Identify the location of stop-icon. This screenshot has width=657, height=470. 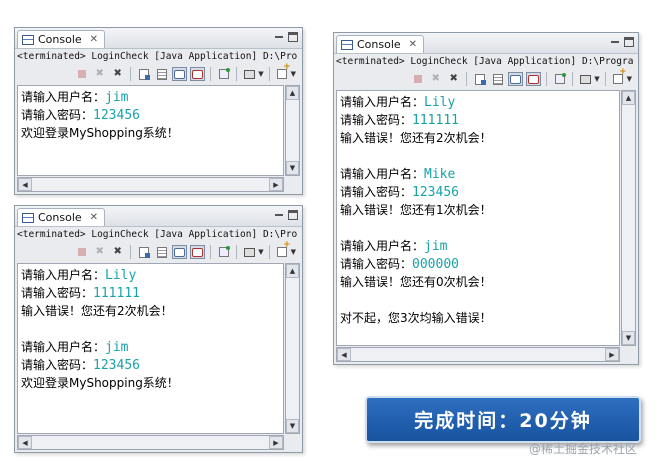
(81, 252).